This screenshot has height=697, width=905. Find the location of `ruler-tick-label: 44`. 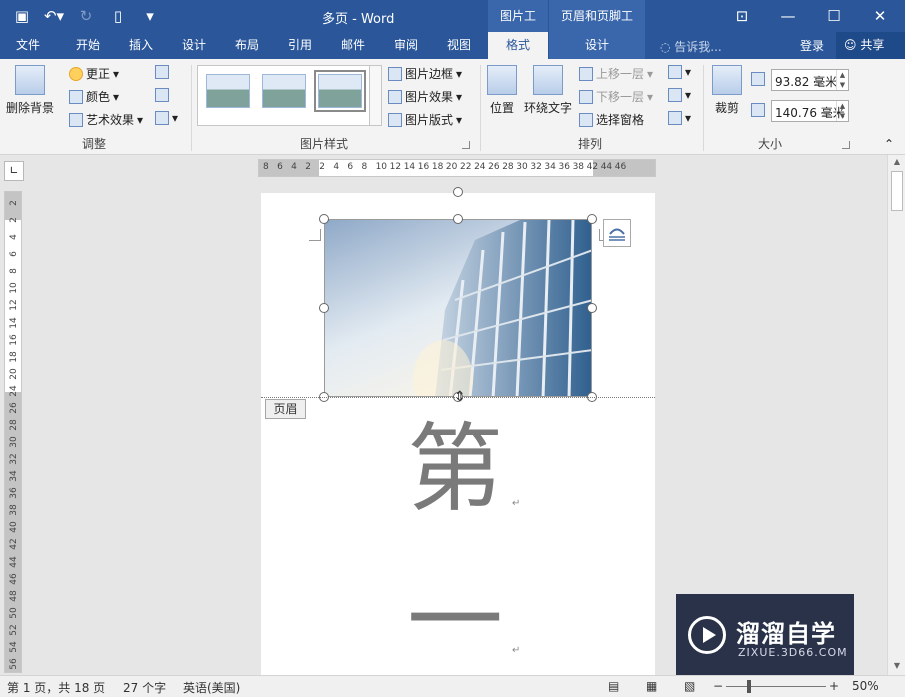

ruler-tick-label: 44 is located at coordinates (14, 561).